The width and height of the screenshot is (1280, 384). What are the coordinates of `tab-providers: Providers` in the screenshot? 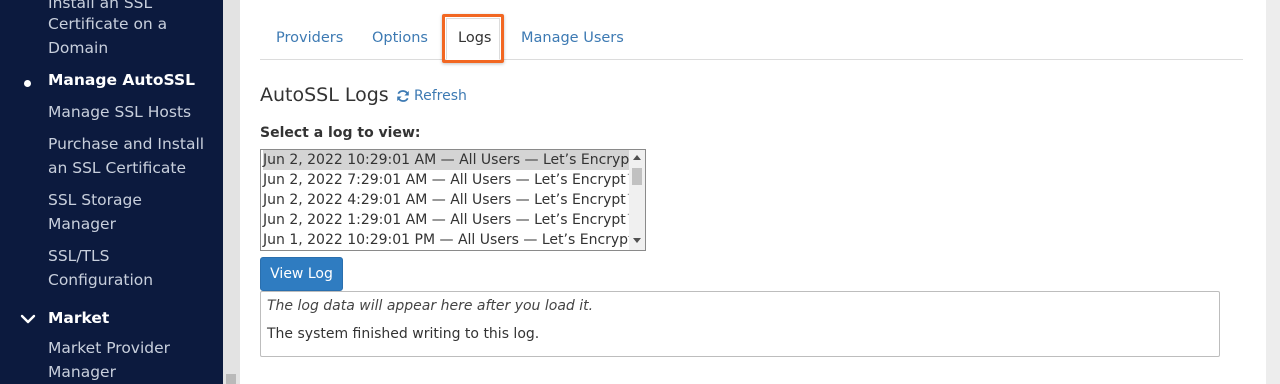 It's located at (309, 38).